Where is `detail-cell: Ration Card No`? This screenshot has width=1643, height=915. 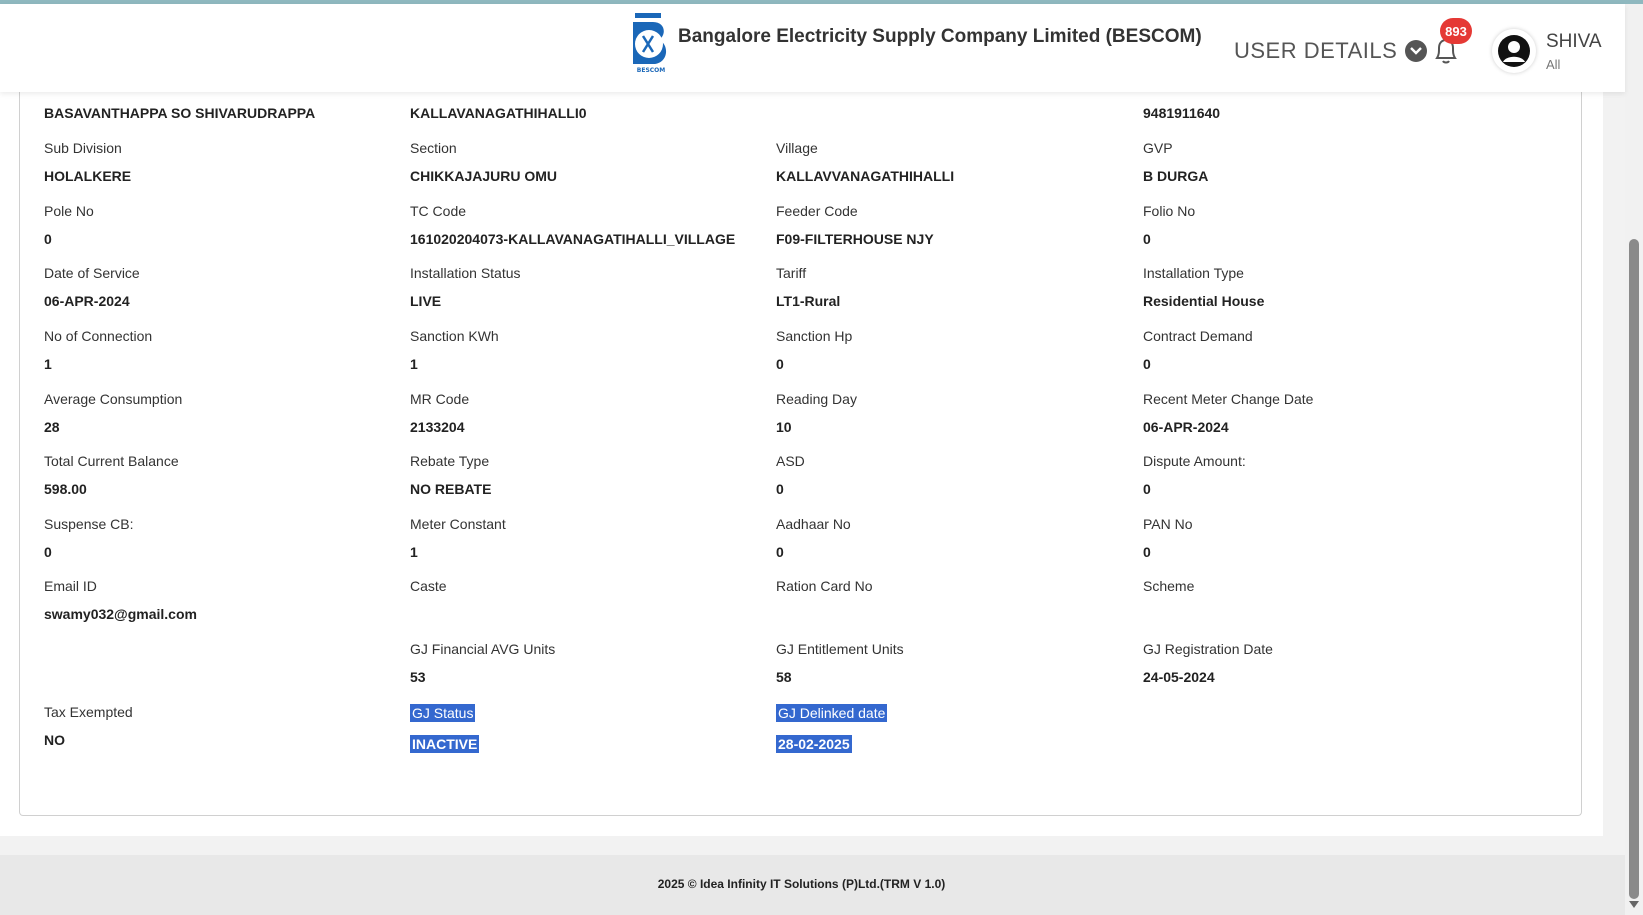
detail-cell: Ration Card No is located at coordinates (968, 601).